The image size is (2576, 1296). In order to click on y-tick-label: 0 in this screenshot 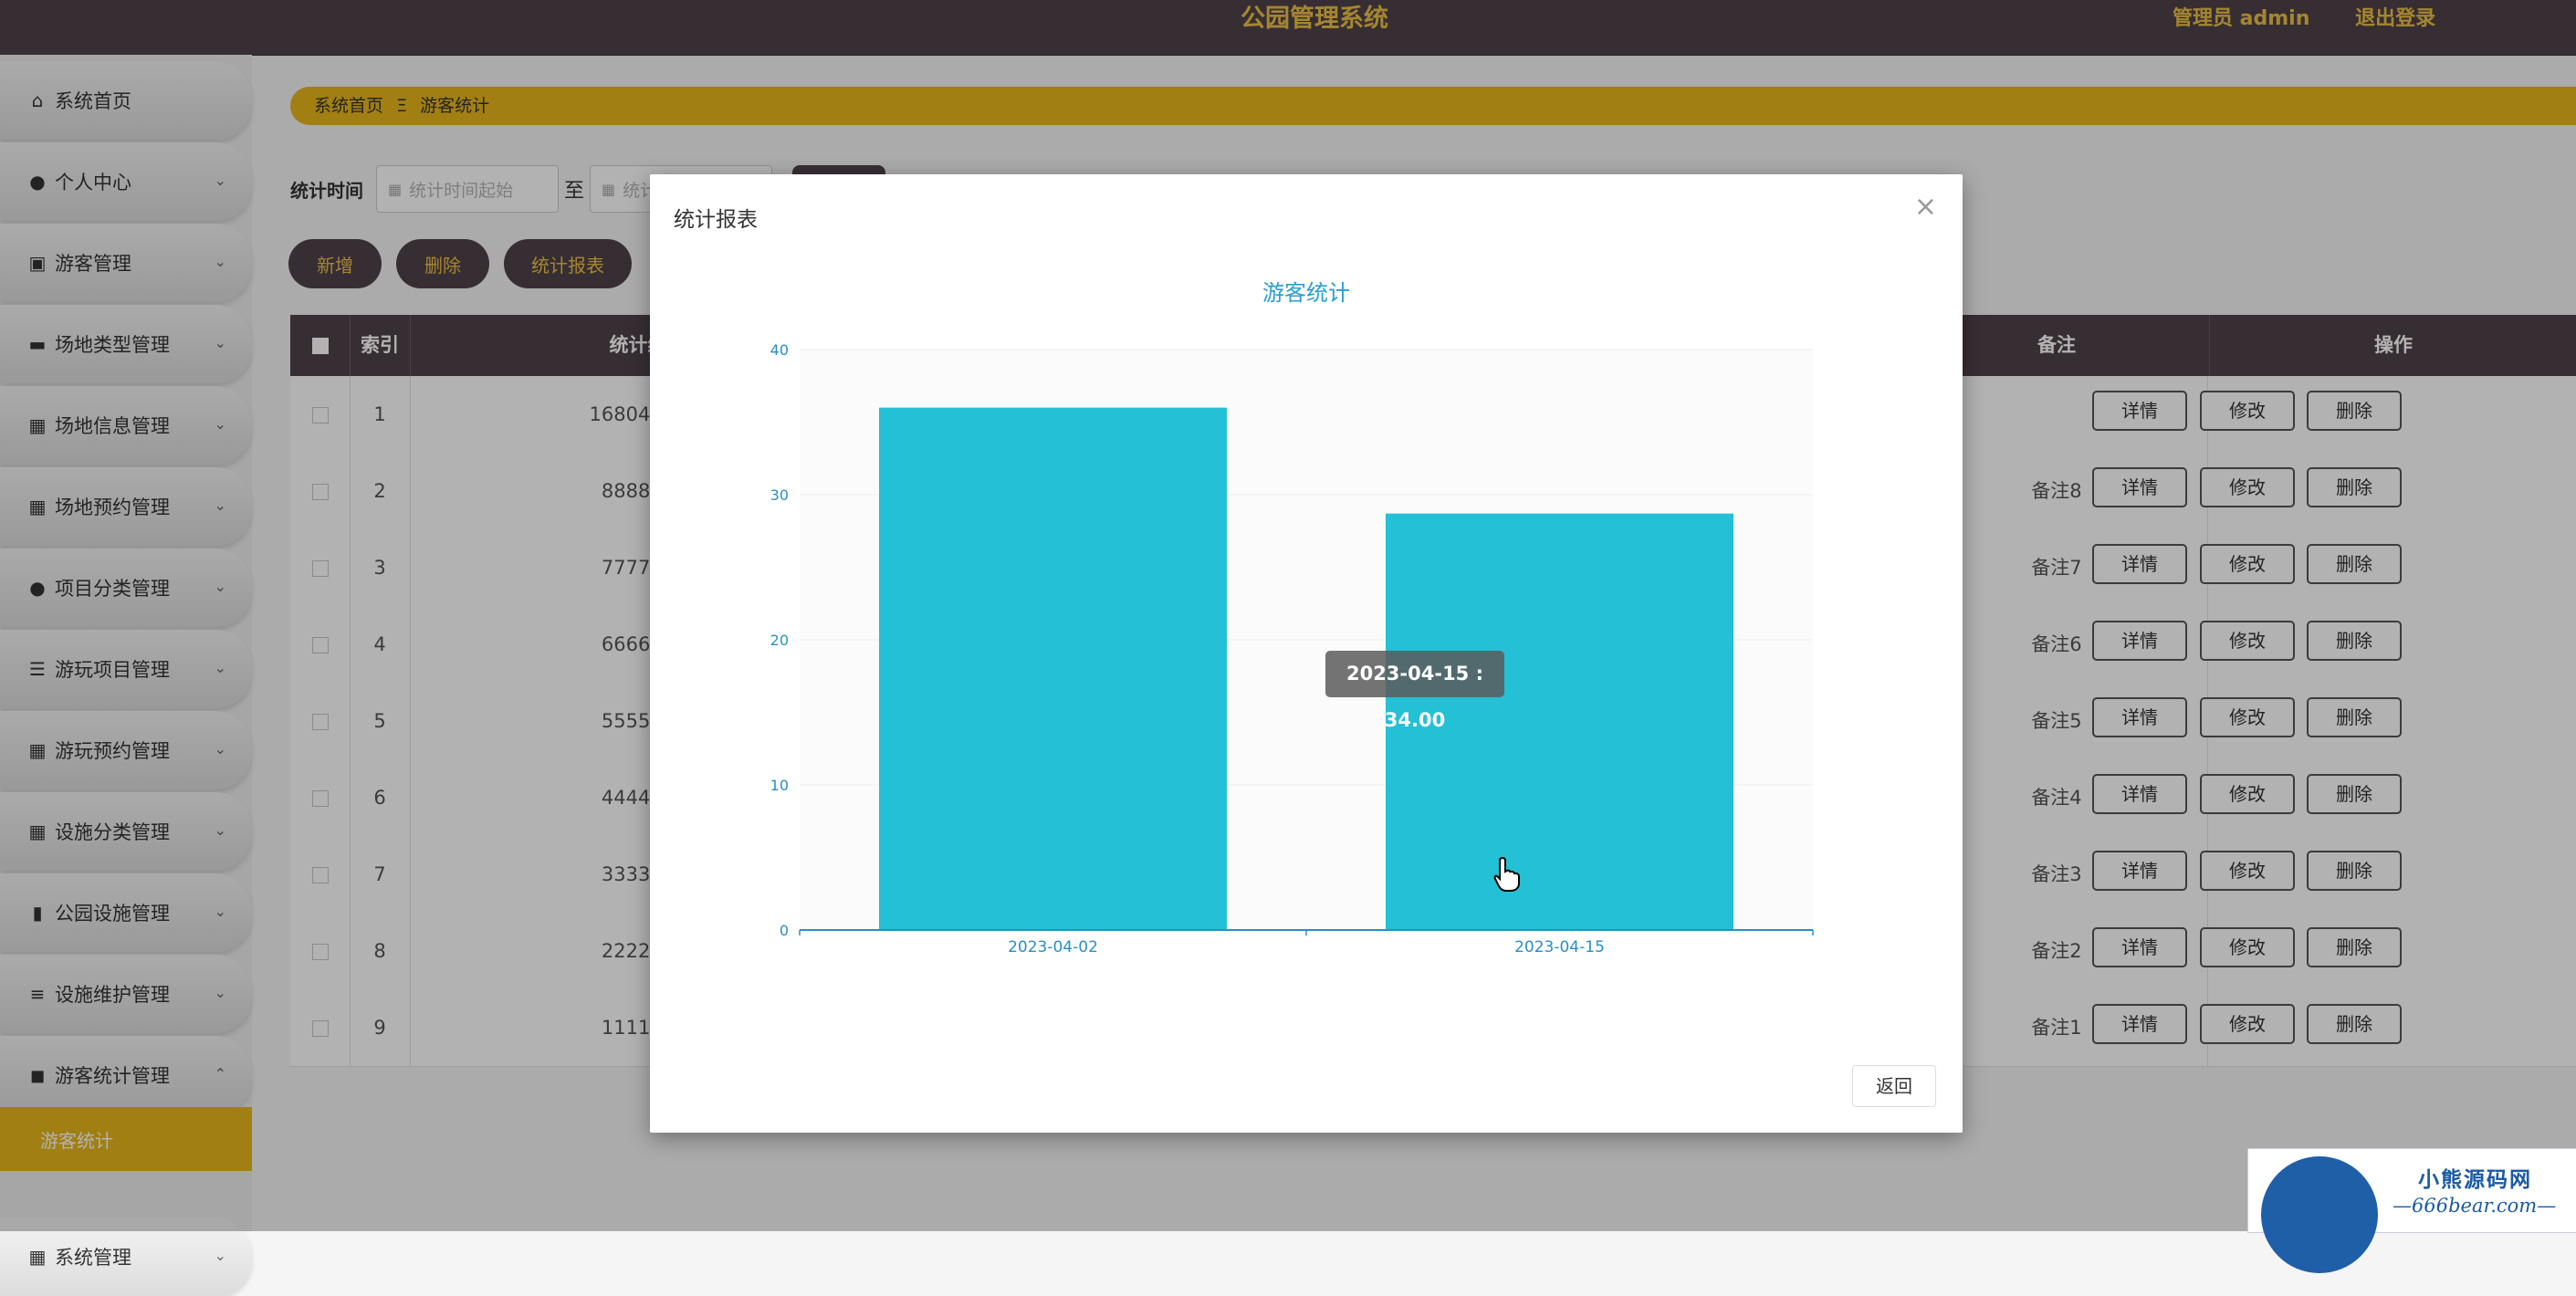, I will do `click(785, 930)`.